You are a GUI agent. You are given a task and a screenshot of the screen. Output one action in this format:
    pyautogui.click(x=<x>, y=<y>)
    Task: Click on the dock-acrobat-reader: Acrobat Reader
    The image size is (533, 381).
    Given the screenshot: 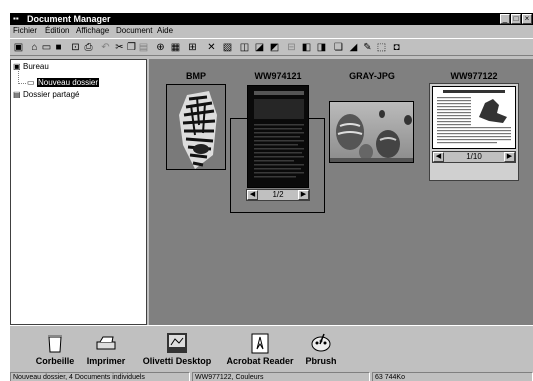 What is the action you would take?
    pyautogui.click(x=260, y=349)
    